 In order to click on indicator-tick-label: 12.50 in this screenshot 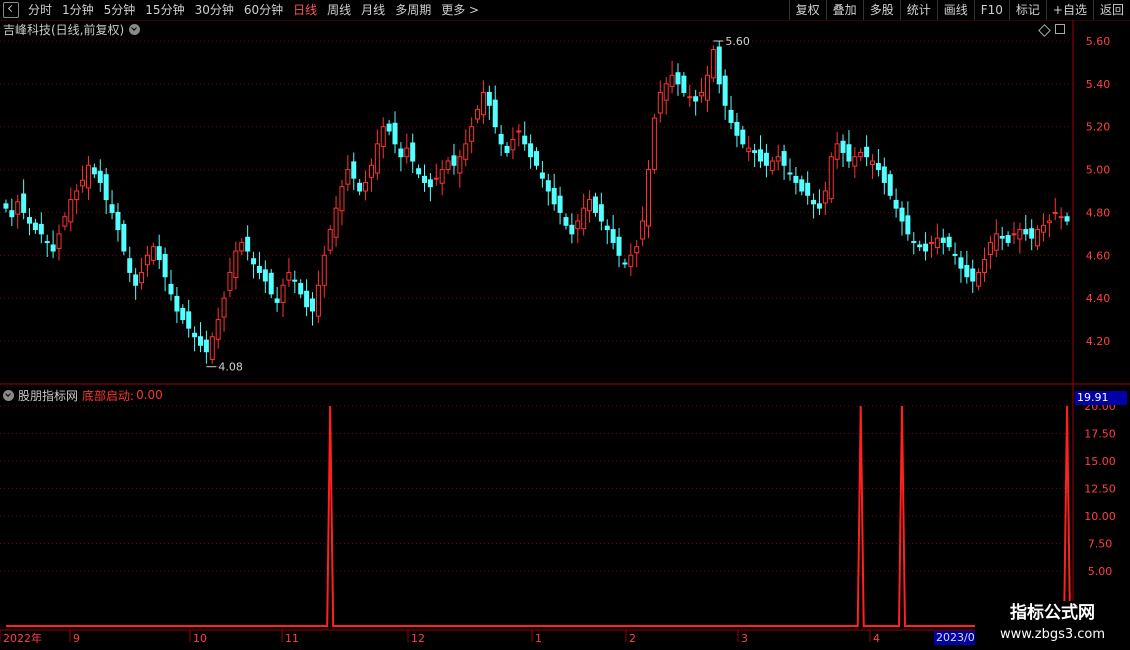, I will do `click(1100, 489)`.